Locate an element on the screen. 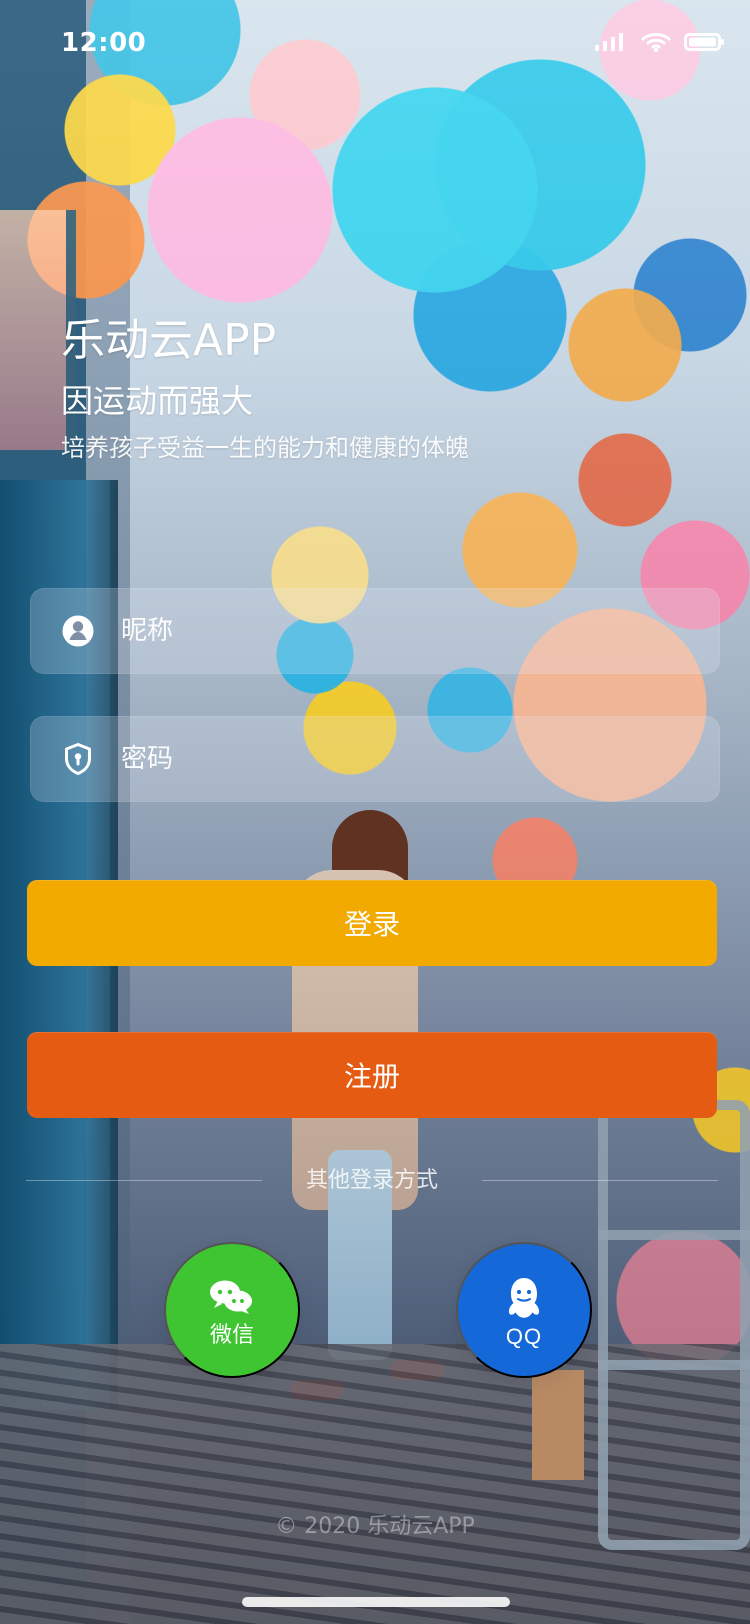 The image size is (750, 1624). other-login-text: 其他登录方式 is located at coordinates (371, 1180).